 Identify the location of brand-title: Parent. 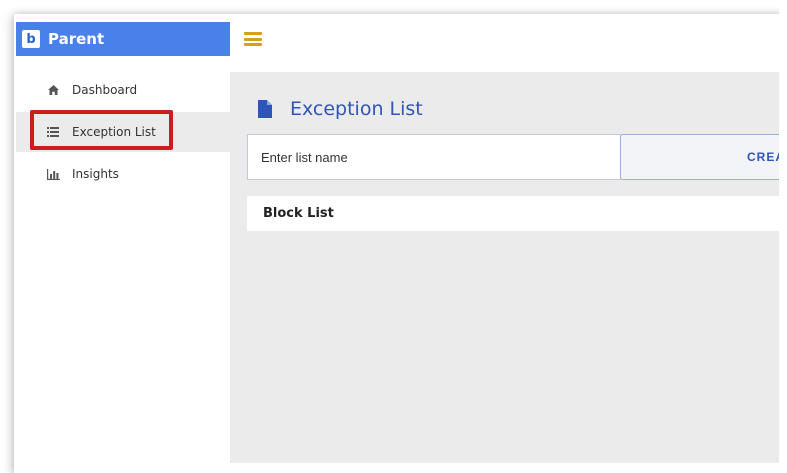
(76, 39).